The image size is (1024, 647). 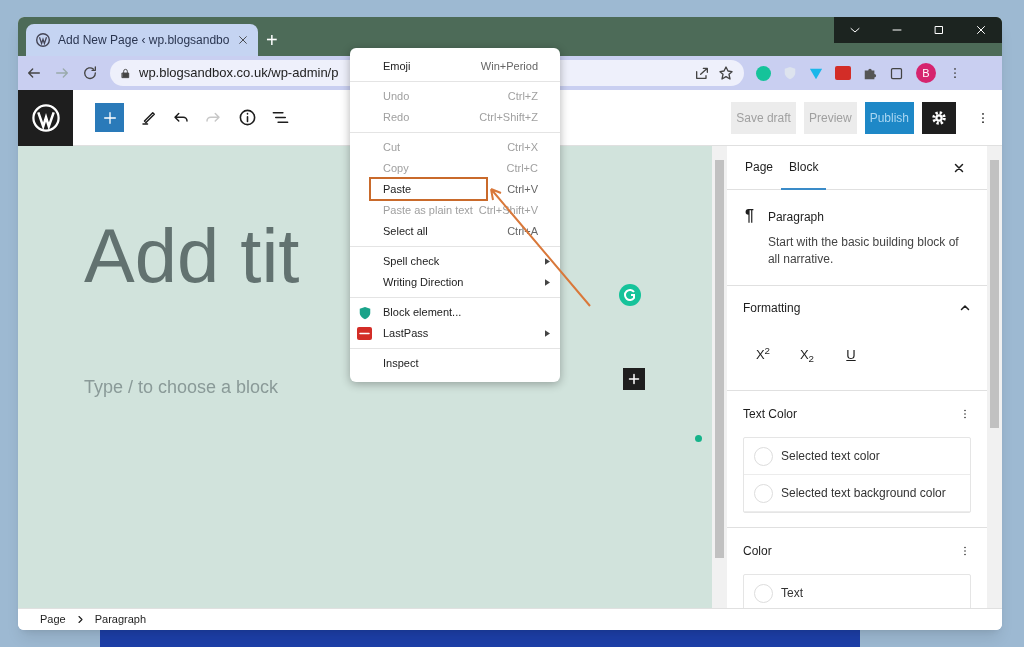 I want to click on panel-title: Text Color, so click(x=770, y=414).